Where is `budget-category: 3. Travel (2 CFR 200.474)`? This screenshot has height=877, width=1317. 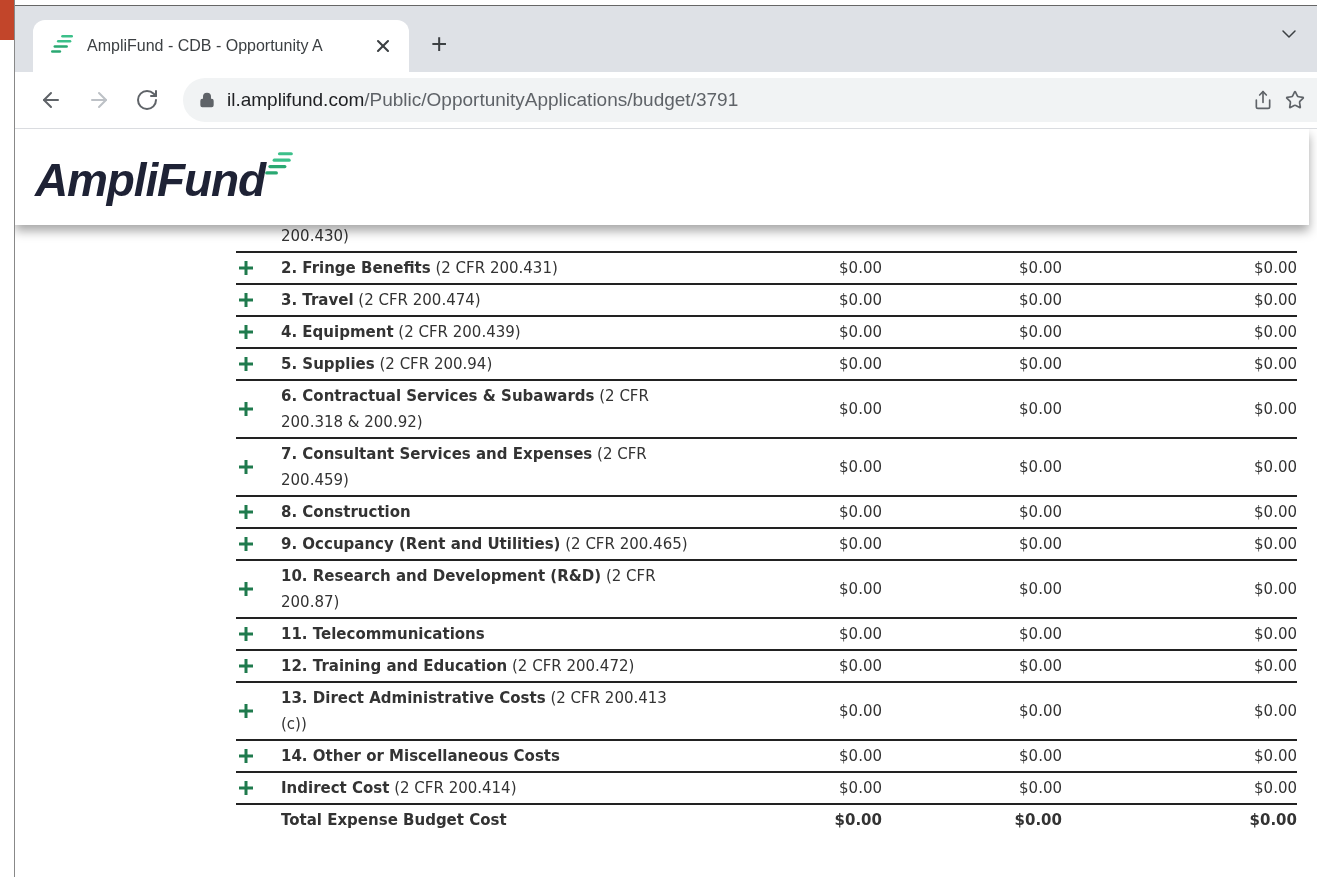 budget-category: 3. Travel (2 CFR 200.474) is located at coordinates (381, 300).